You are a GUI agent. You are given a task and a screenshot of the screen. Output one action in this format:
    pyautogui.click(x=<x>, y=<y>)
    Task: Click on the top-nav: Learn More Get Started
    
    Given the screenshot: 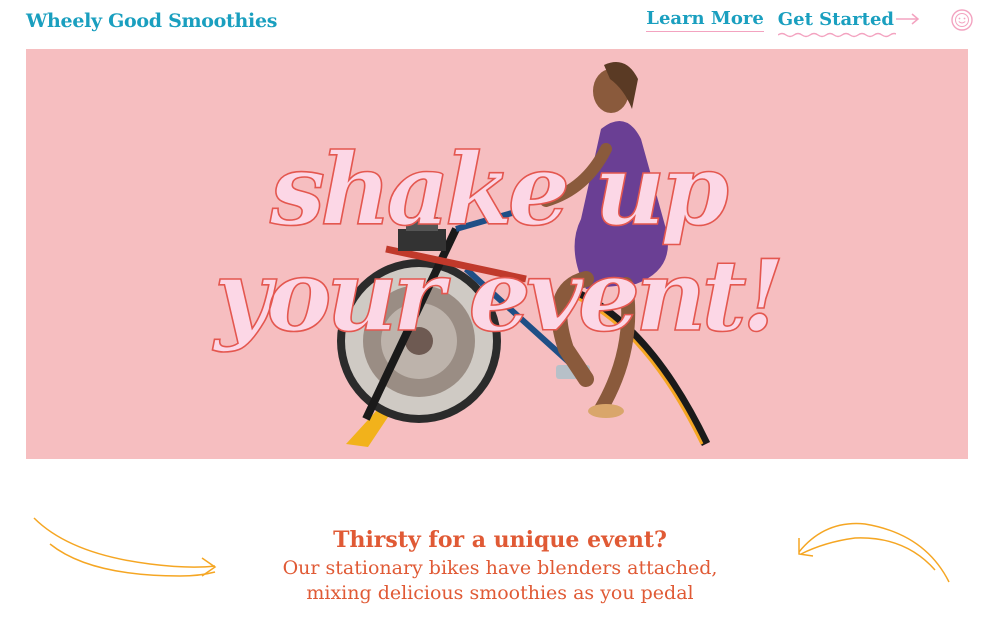 What is the action you would take?
    pyautogui.click(x=810, y=22)
    